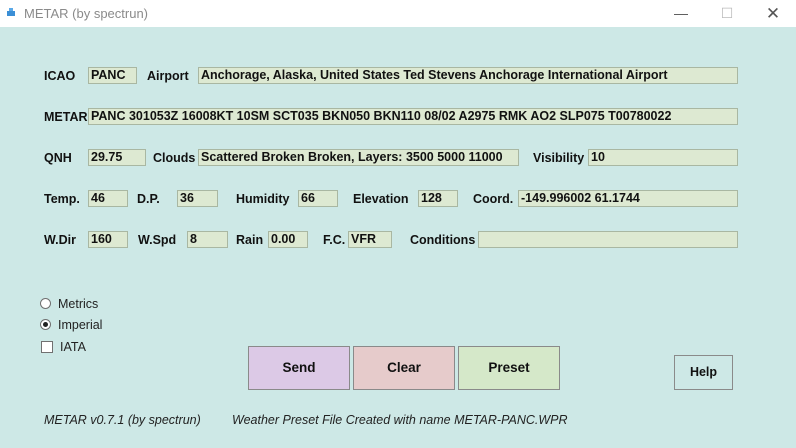  Describe the element at coordinates (73, 347) in the screenshot. I see `iata-label: IATA` at that location.